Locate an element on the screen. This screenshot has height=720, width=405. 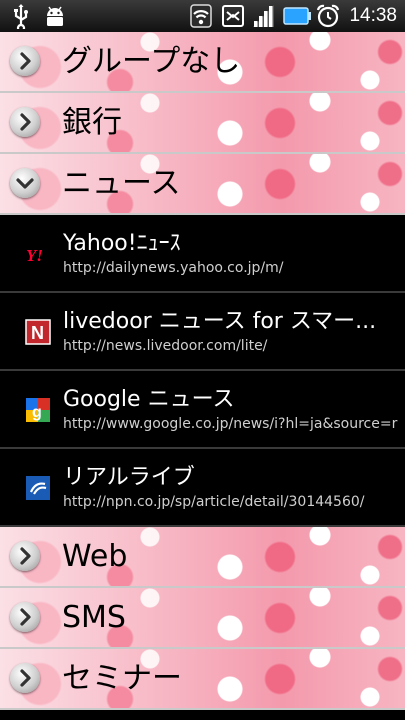
group-label: セミナー is located at coordinates (122, 678).